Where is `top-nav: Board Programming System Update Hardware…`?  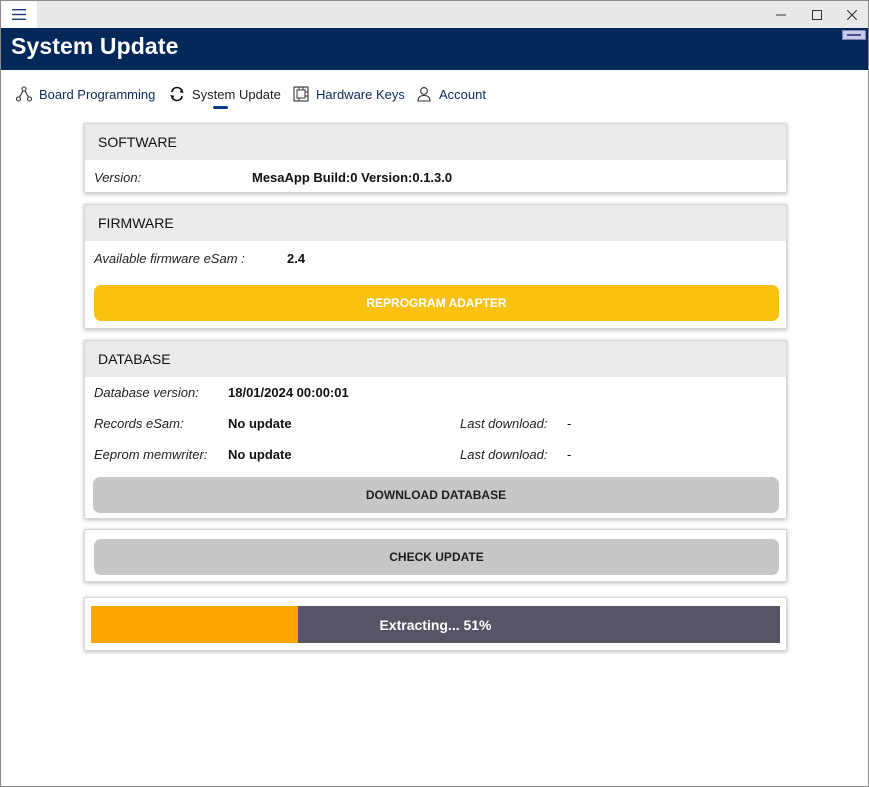 top-nav: Board Programming System Update Hardware… is located at coordinates (434, 92).